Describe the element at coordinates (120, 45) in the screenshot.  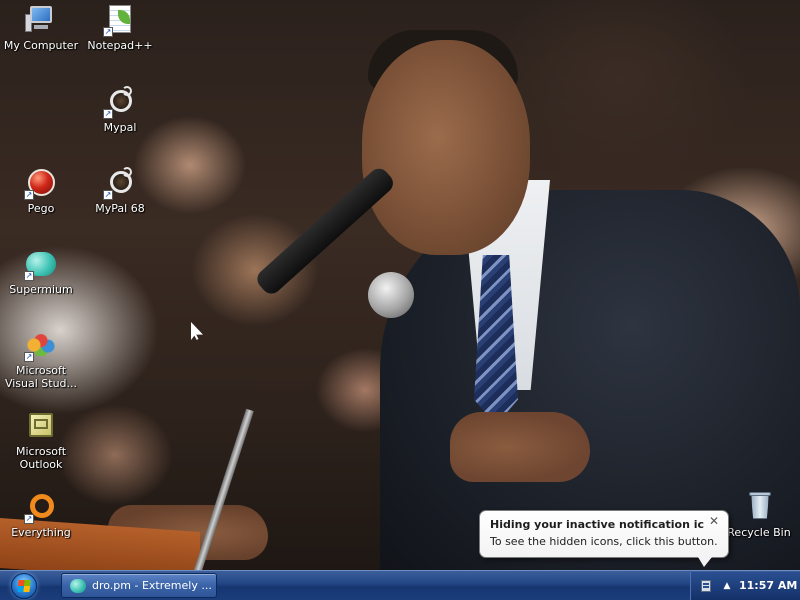
I see `desktop-icon-label: Notepad++` at that location.